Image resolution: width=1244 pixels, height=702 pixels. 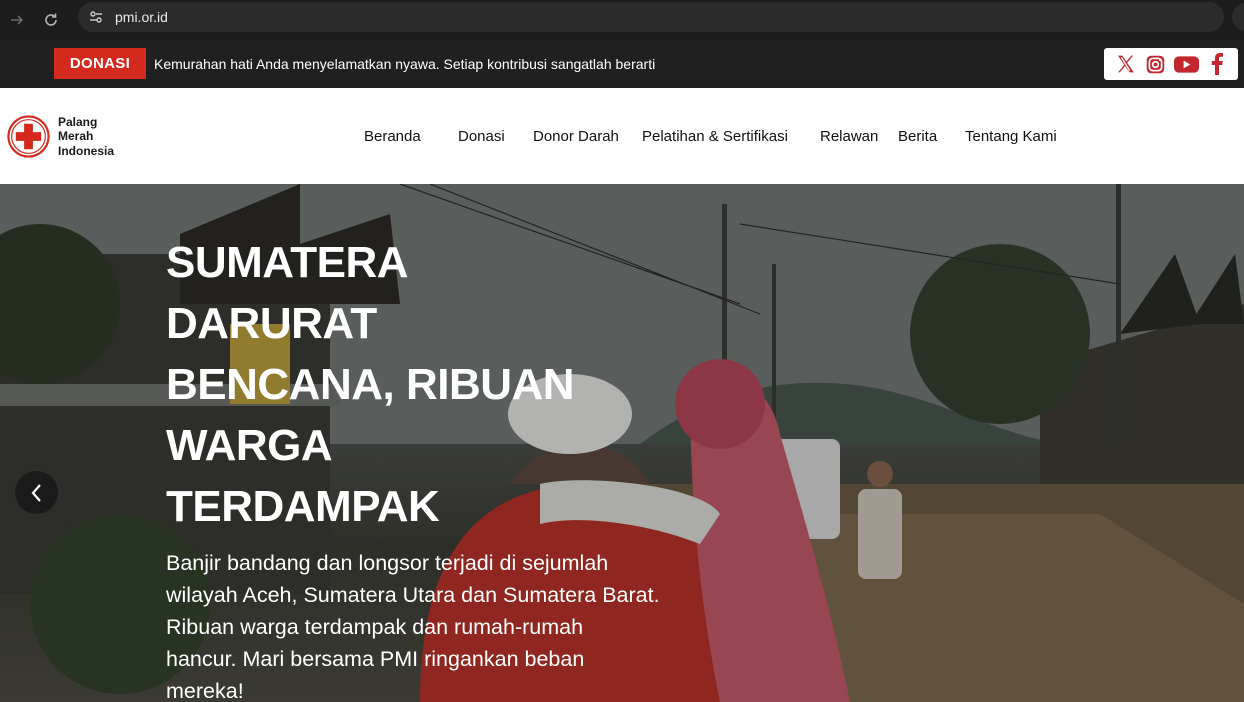 I want to click on site-settings-icon, so click(x=96, y=17).